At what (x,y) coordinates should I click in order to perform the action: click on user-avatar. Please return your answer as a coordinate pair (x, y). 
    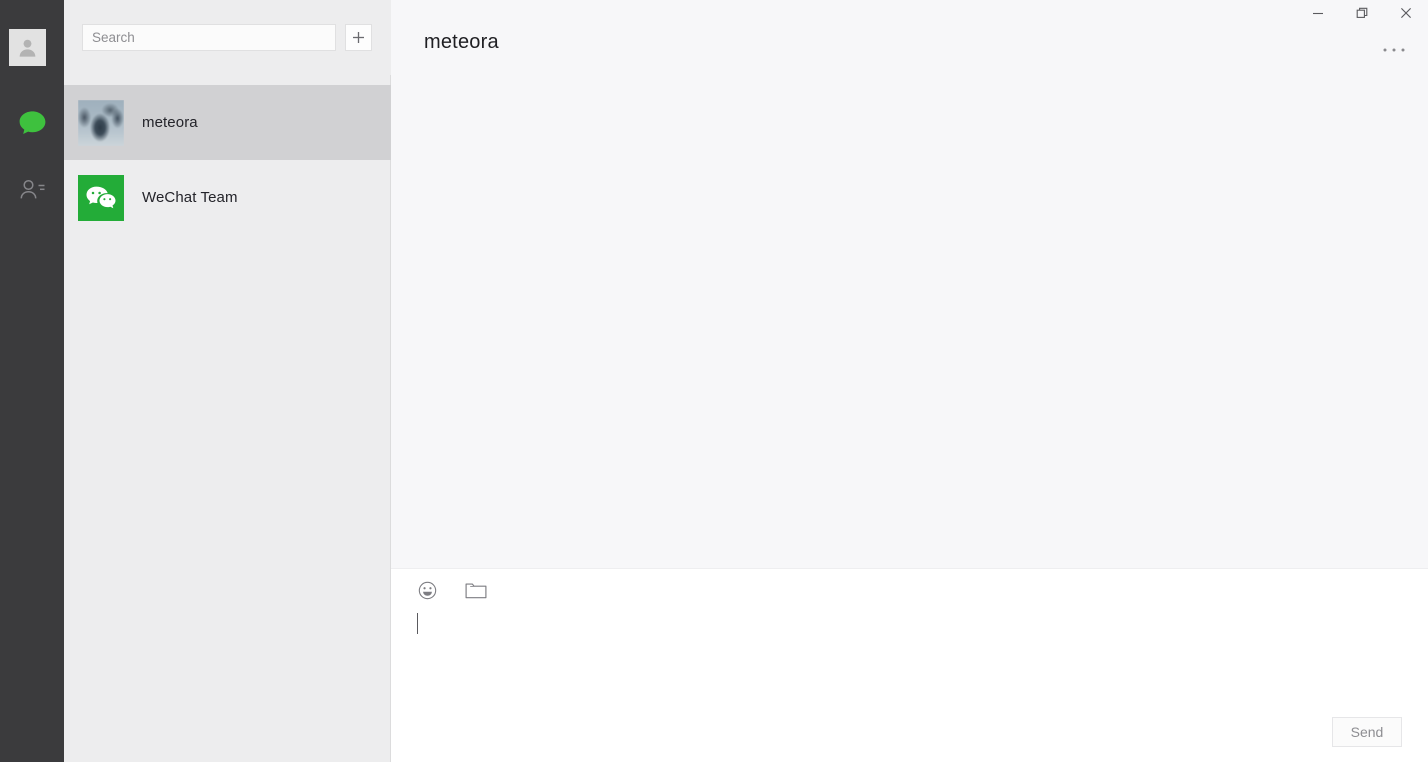
    Looking at the image, I should click on (27, 47).